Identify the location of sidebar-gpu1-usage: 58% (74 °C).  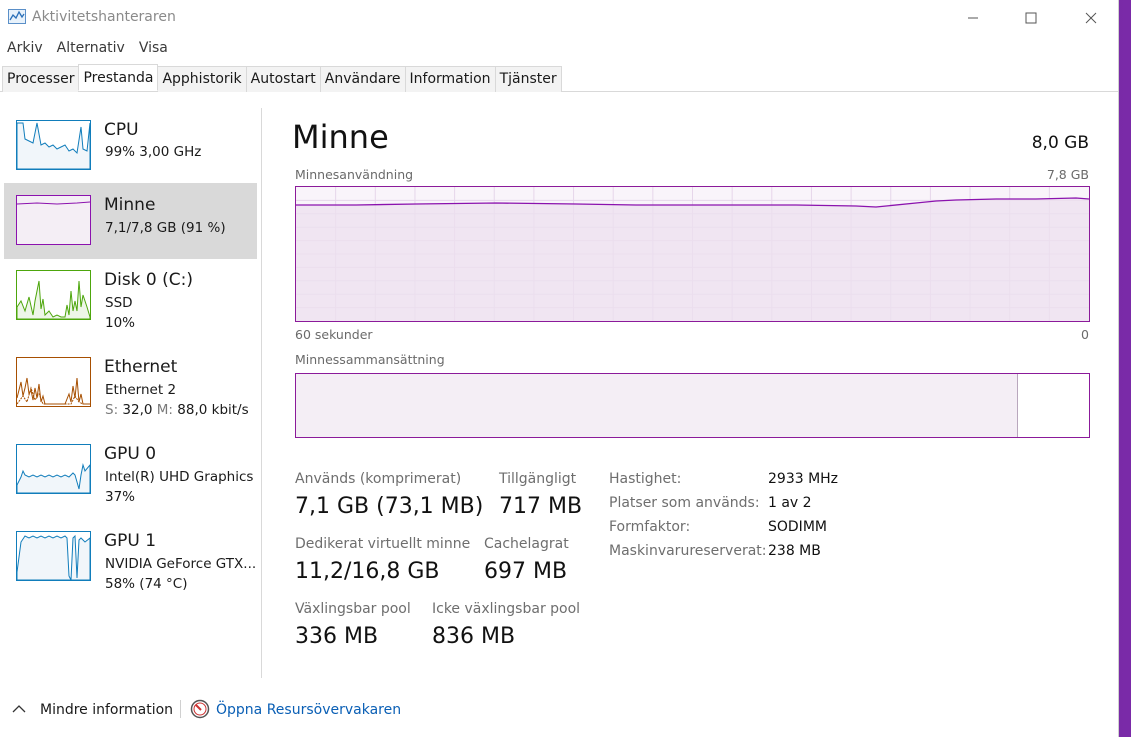
(146, 584).